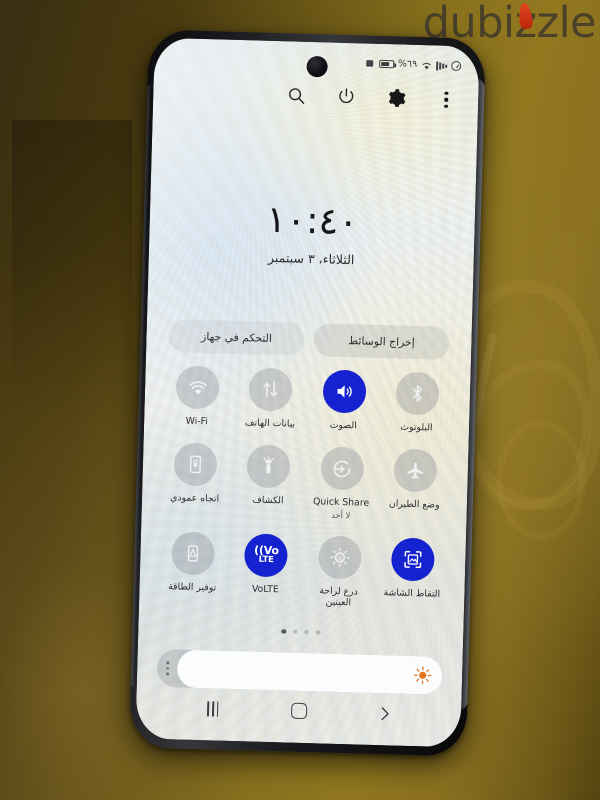  Describe the element at coordinates (312, 220) in the screenshot. I see `clock-time: ١٠:٤٠` at that location.